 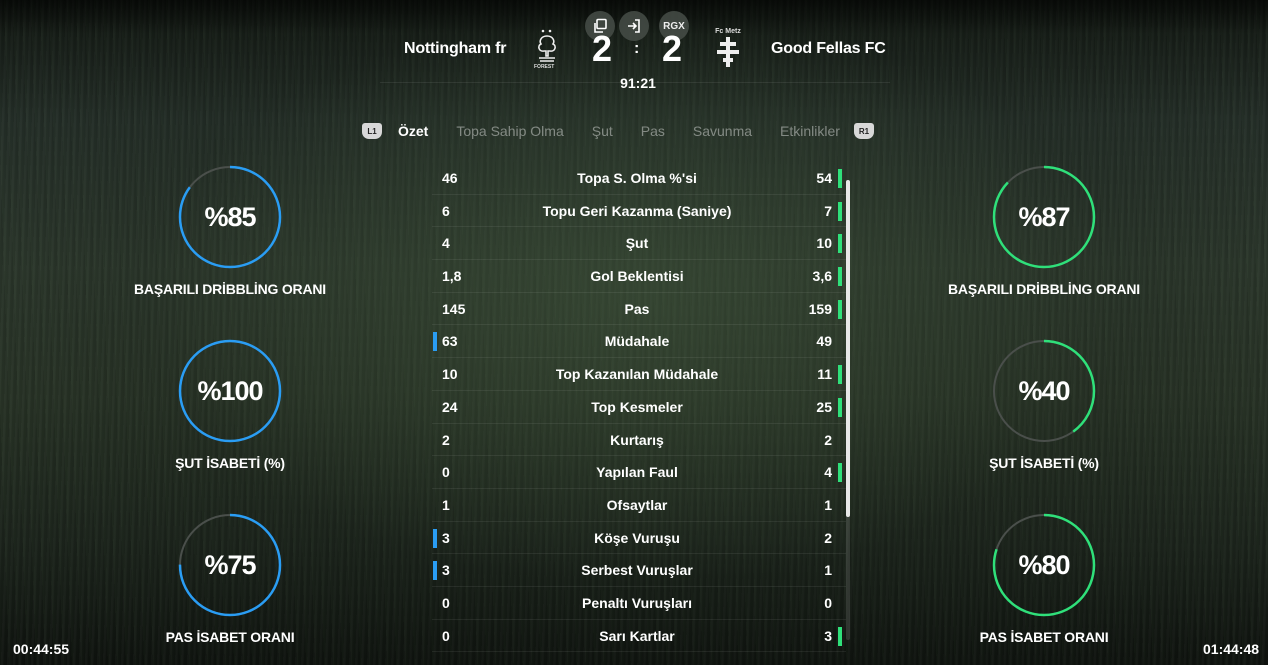 What do you see at coordinates (446, 243) in the screenshot?
I see `stat-home-value: 4` at bounding box center [446, 243].